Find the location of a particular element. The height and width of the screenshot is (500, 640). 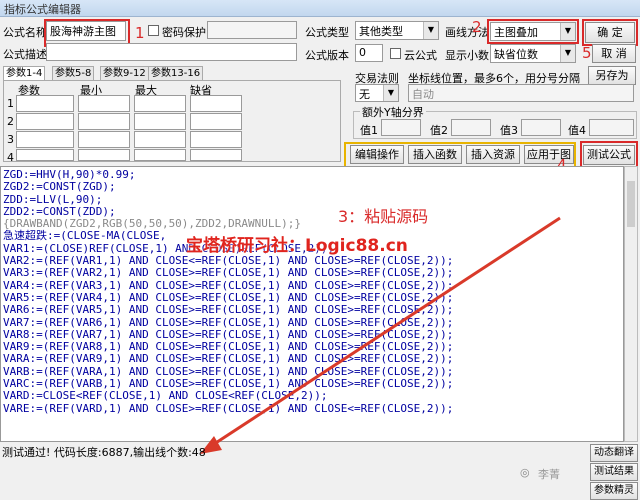

wechat-icon: ◎ is located at coordinates (525, 472).